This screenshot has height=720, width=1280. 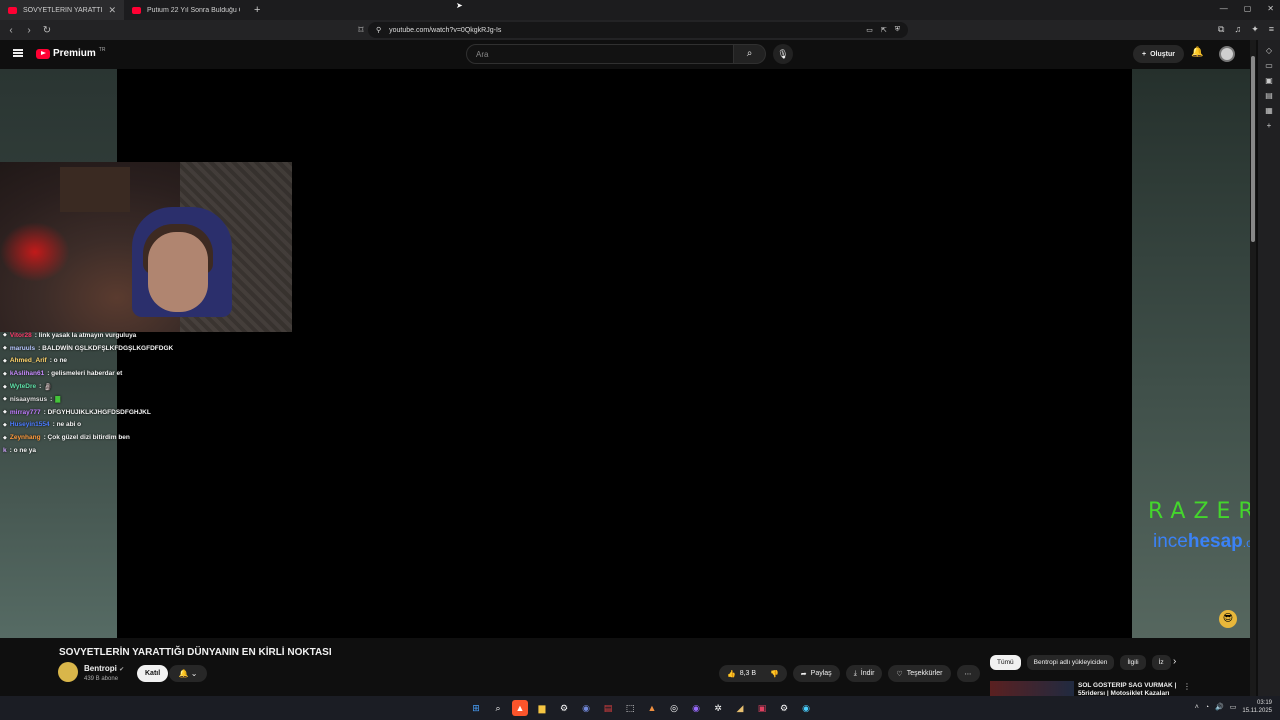 I want to click on sidebar-diamond-icon: ◇, so click(x=1269, y=50).